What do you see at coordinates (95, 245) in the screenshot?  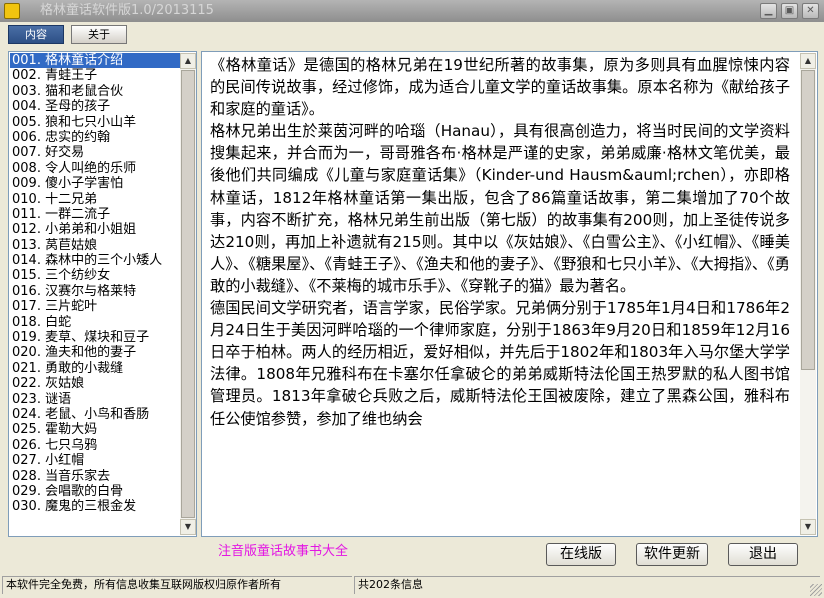 I see `list-item: 013. 莴苣姑娘` at bounding box center [95, 245].